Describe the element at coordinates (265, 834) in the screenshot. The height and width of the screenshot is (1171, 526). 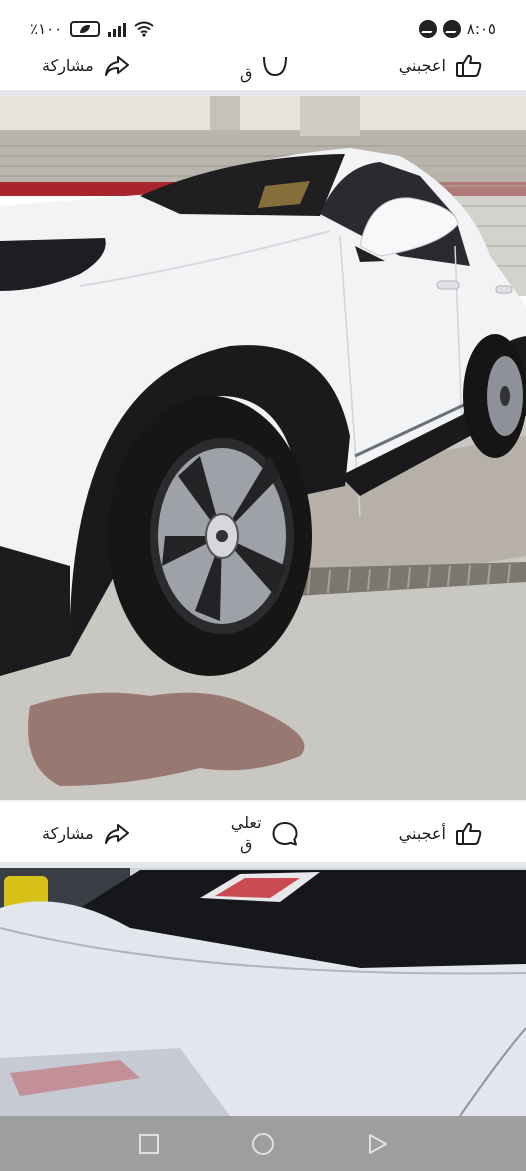
I see `comment-button: تعلي ق` at that location.